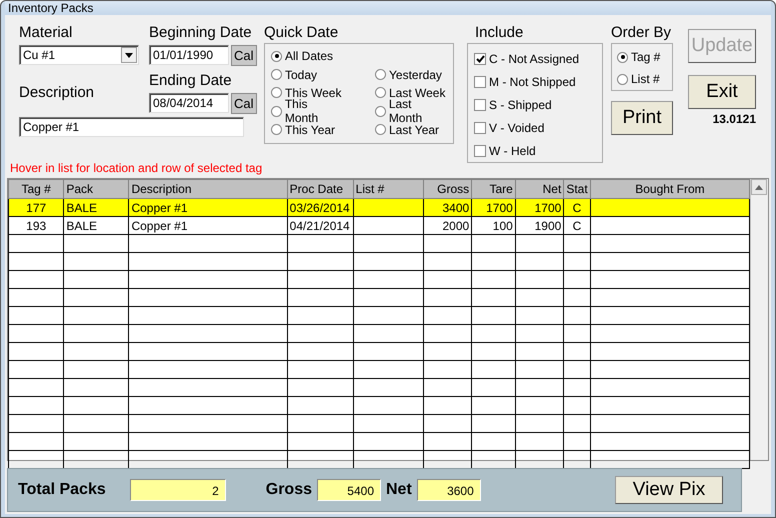  Describe the element at coordinates (499, 33) in the screenshot. I see `include-title: Include` at that location.